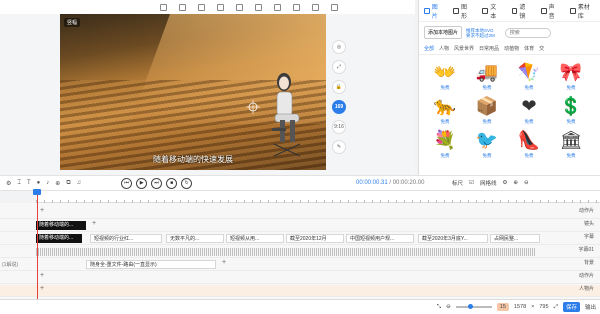  Describe the element at coordinates (68, 183) in the screenshot. I see `transition-icon: ⧉` at that location.